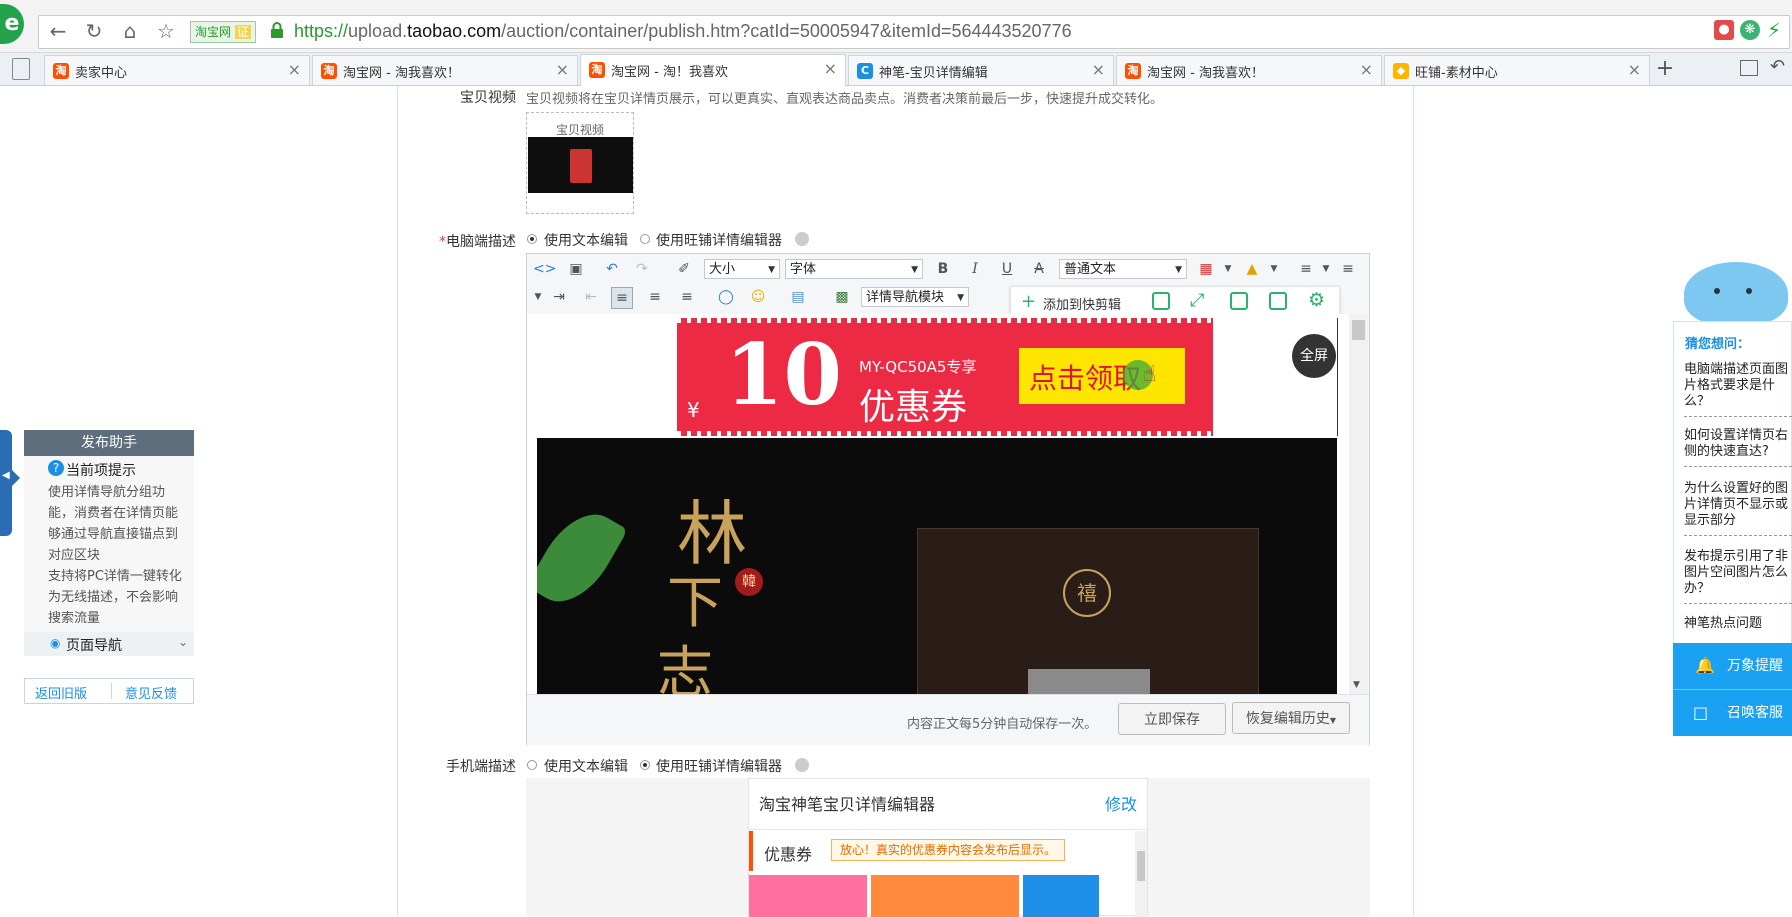 Image resolution: width=1792 pixels, height=917 pixels. What do you see at coordinates (586, 766) in the screenshot?
I see `mobile-option-text-label: 使用文本编辑` at bounding box center [586, 766].